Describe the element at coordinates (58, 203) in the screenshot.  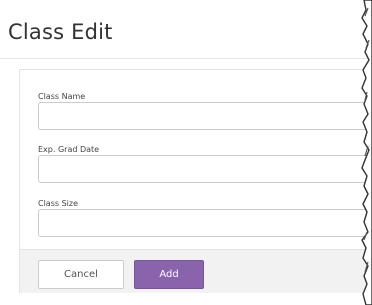
I see `class-size-label: Class Size` at that location.